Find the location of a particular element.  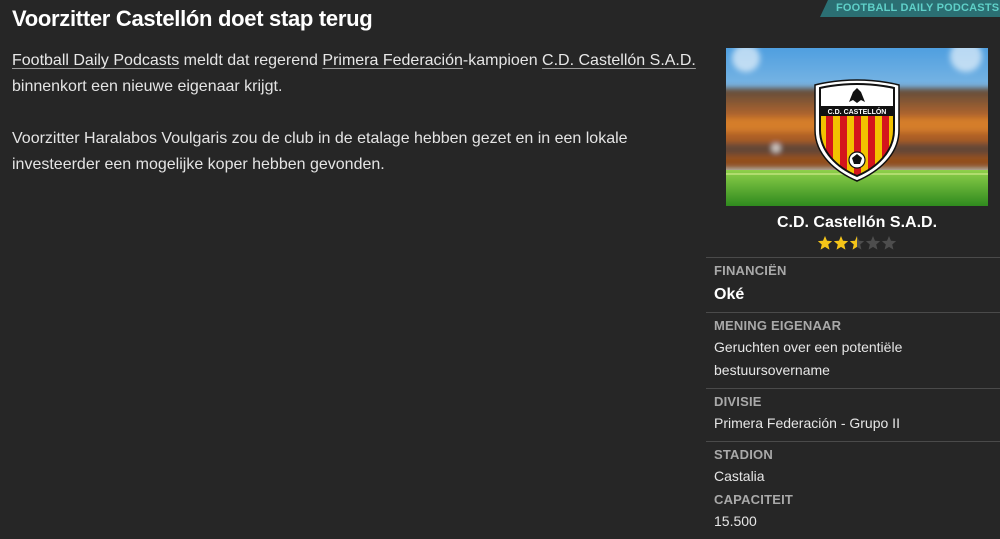

club-rating is located at coordinates (853, 245).